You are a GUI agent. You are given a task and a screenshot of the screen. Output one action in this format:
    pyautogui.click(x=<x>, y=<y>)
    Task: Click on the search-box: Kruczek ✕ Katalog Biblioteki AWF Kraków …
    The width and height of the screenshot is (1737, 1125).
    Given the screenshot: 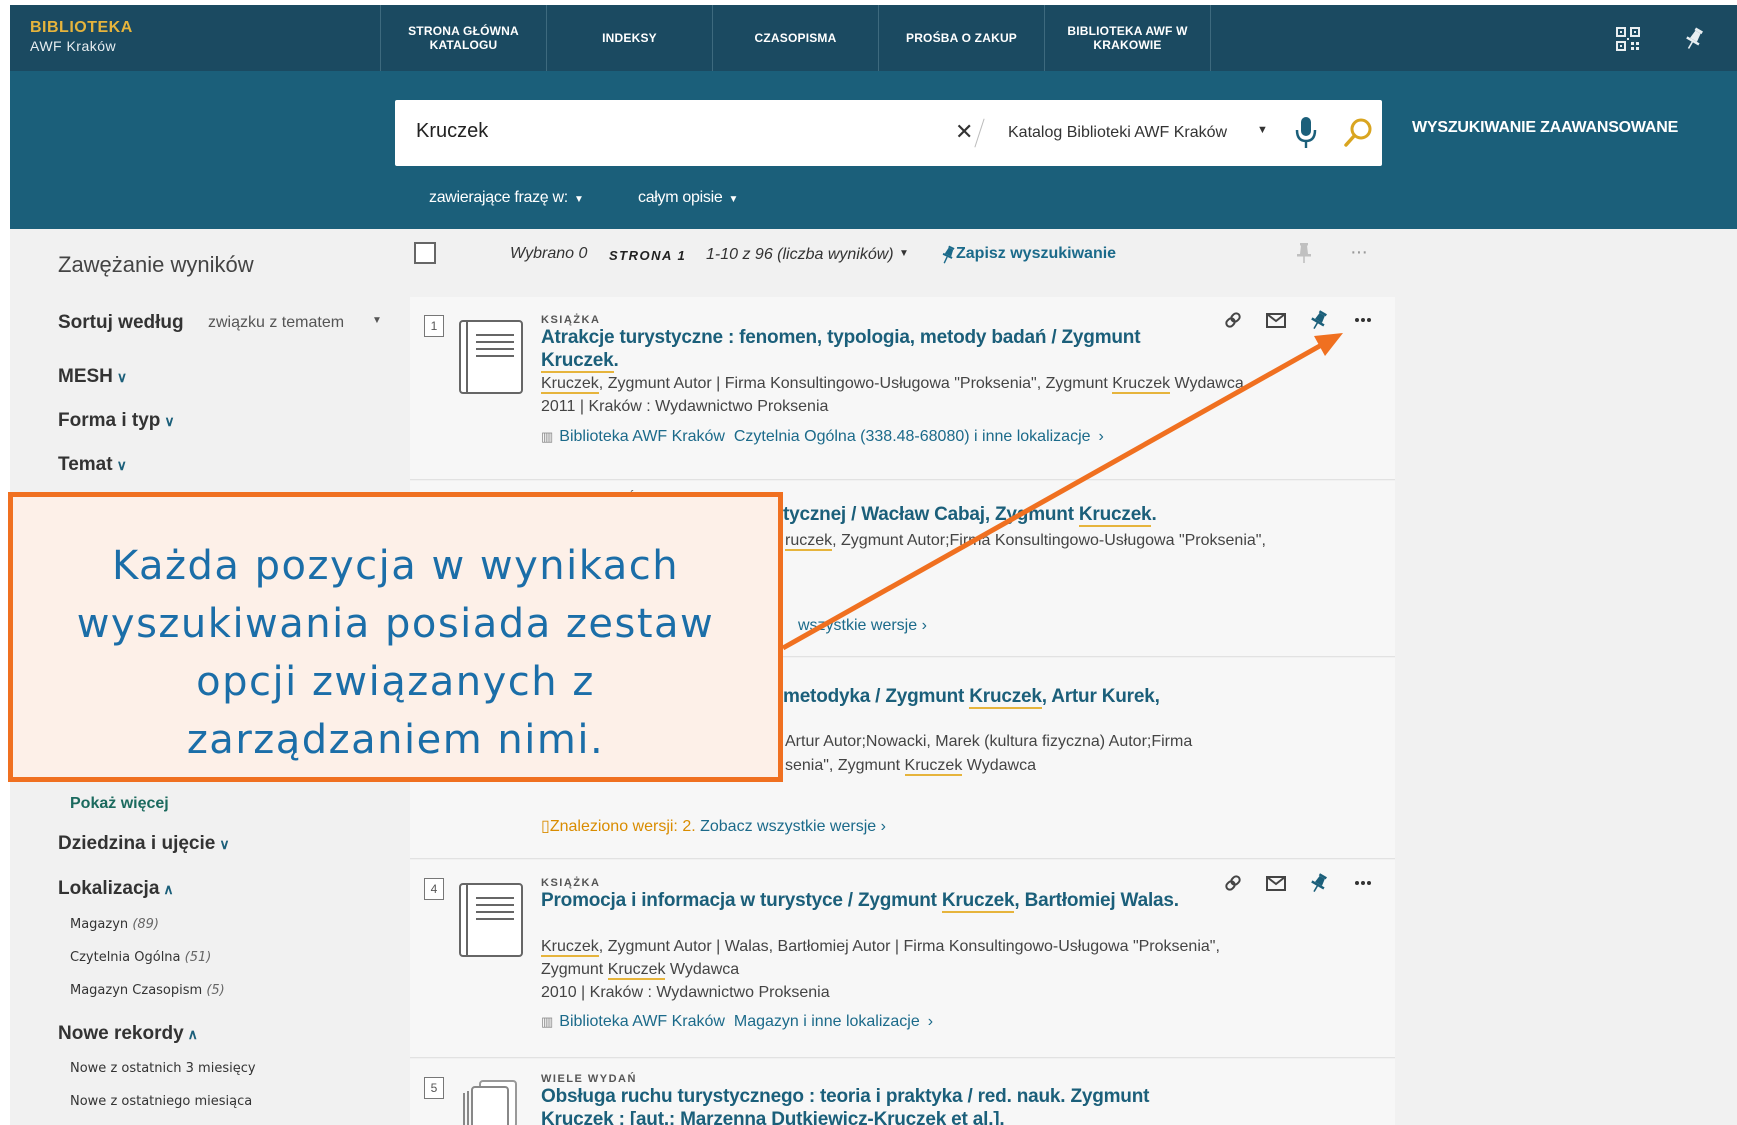 What is the action you would take?
    pyautogui.click(x=888, y=133)
    